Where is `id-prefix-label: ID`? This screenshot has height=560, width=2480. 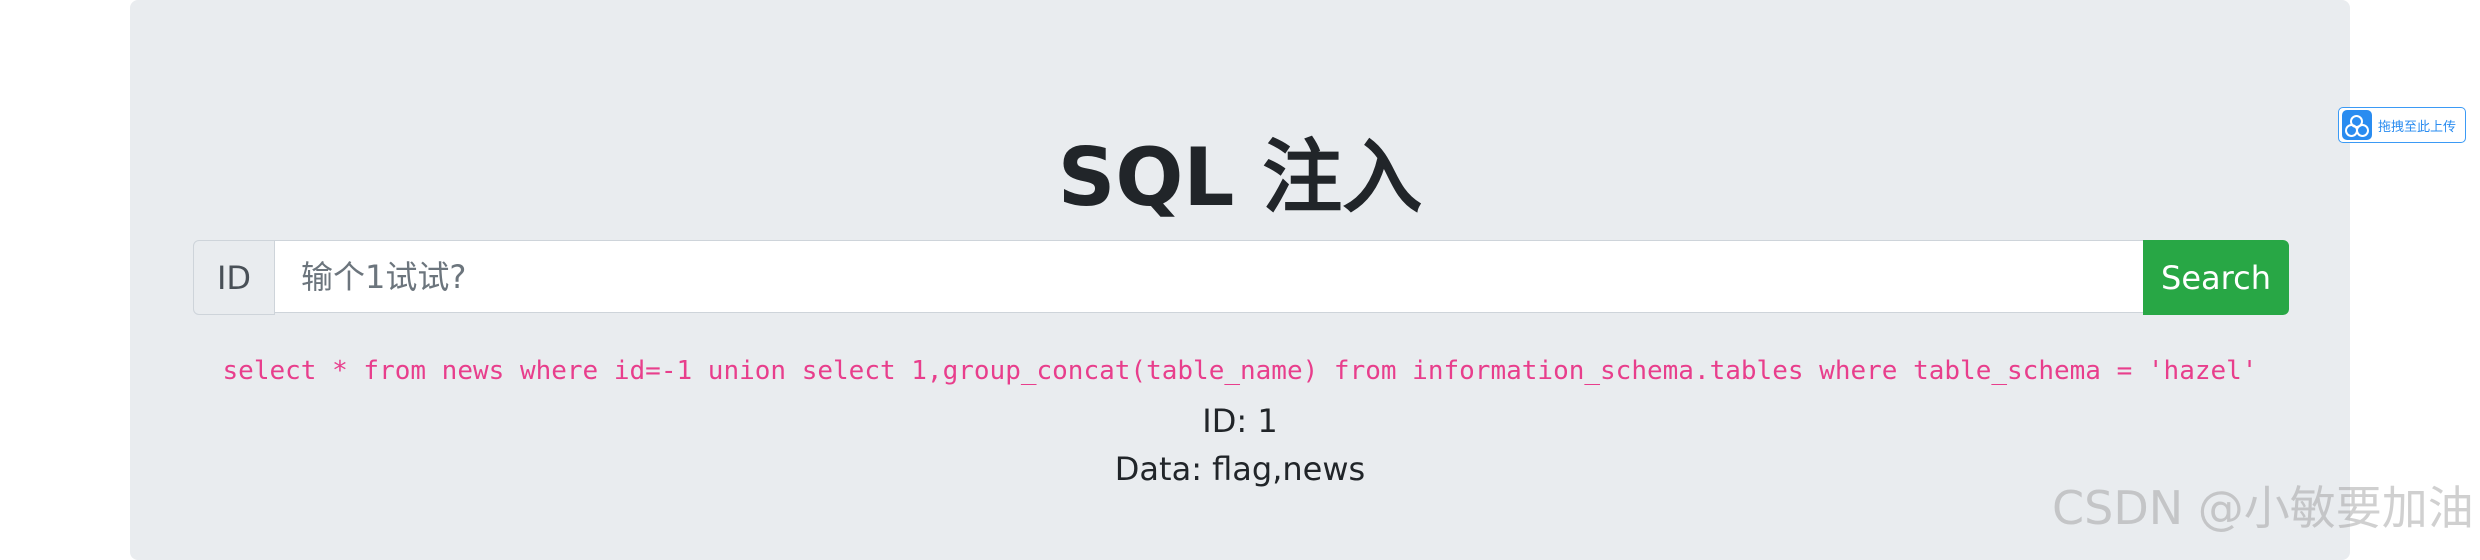 id-prefix-label: ID is located at coordinates (234, 277).